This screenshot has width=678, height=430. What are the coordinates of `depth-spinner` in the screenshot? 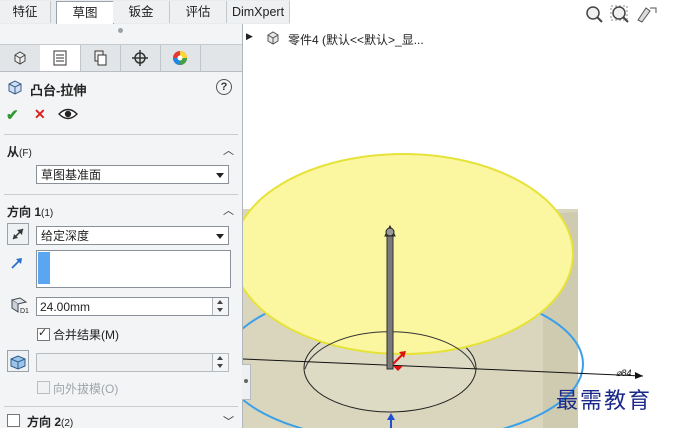 It's located at (220, 306).